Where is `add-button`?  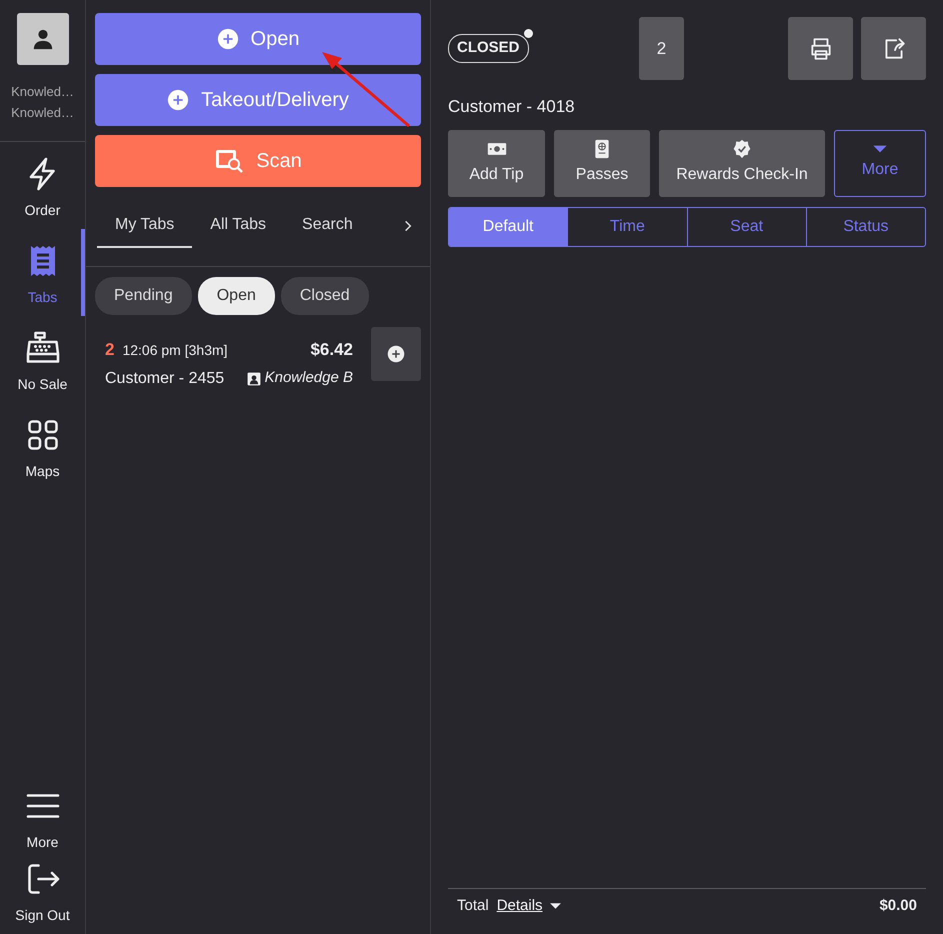
add-button is located at coordinates (396, 354).